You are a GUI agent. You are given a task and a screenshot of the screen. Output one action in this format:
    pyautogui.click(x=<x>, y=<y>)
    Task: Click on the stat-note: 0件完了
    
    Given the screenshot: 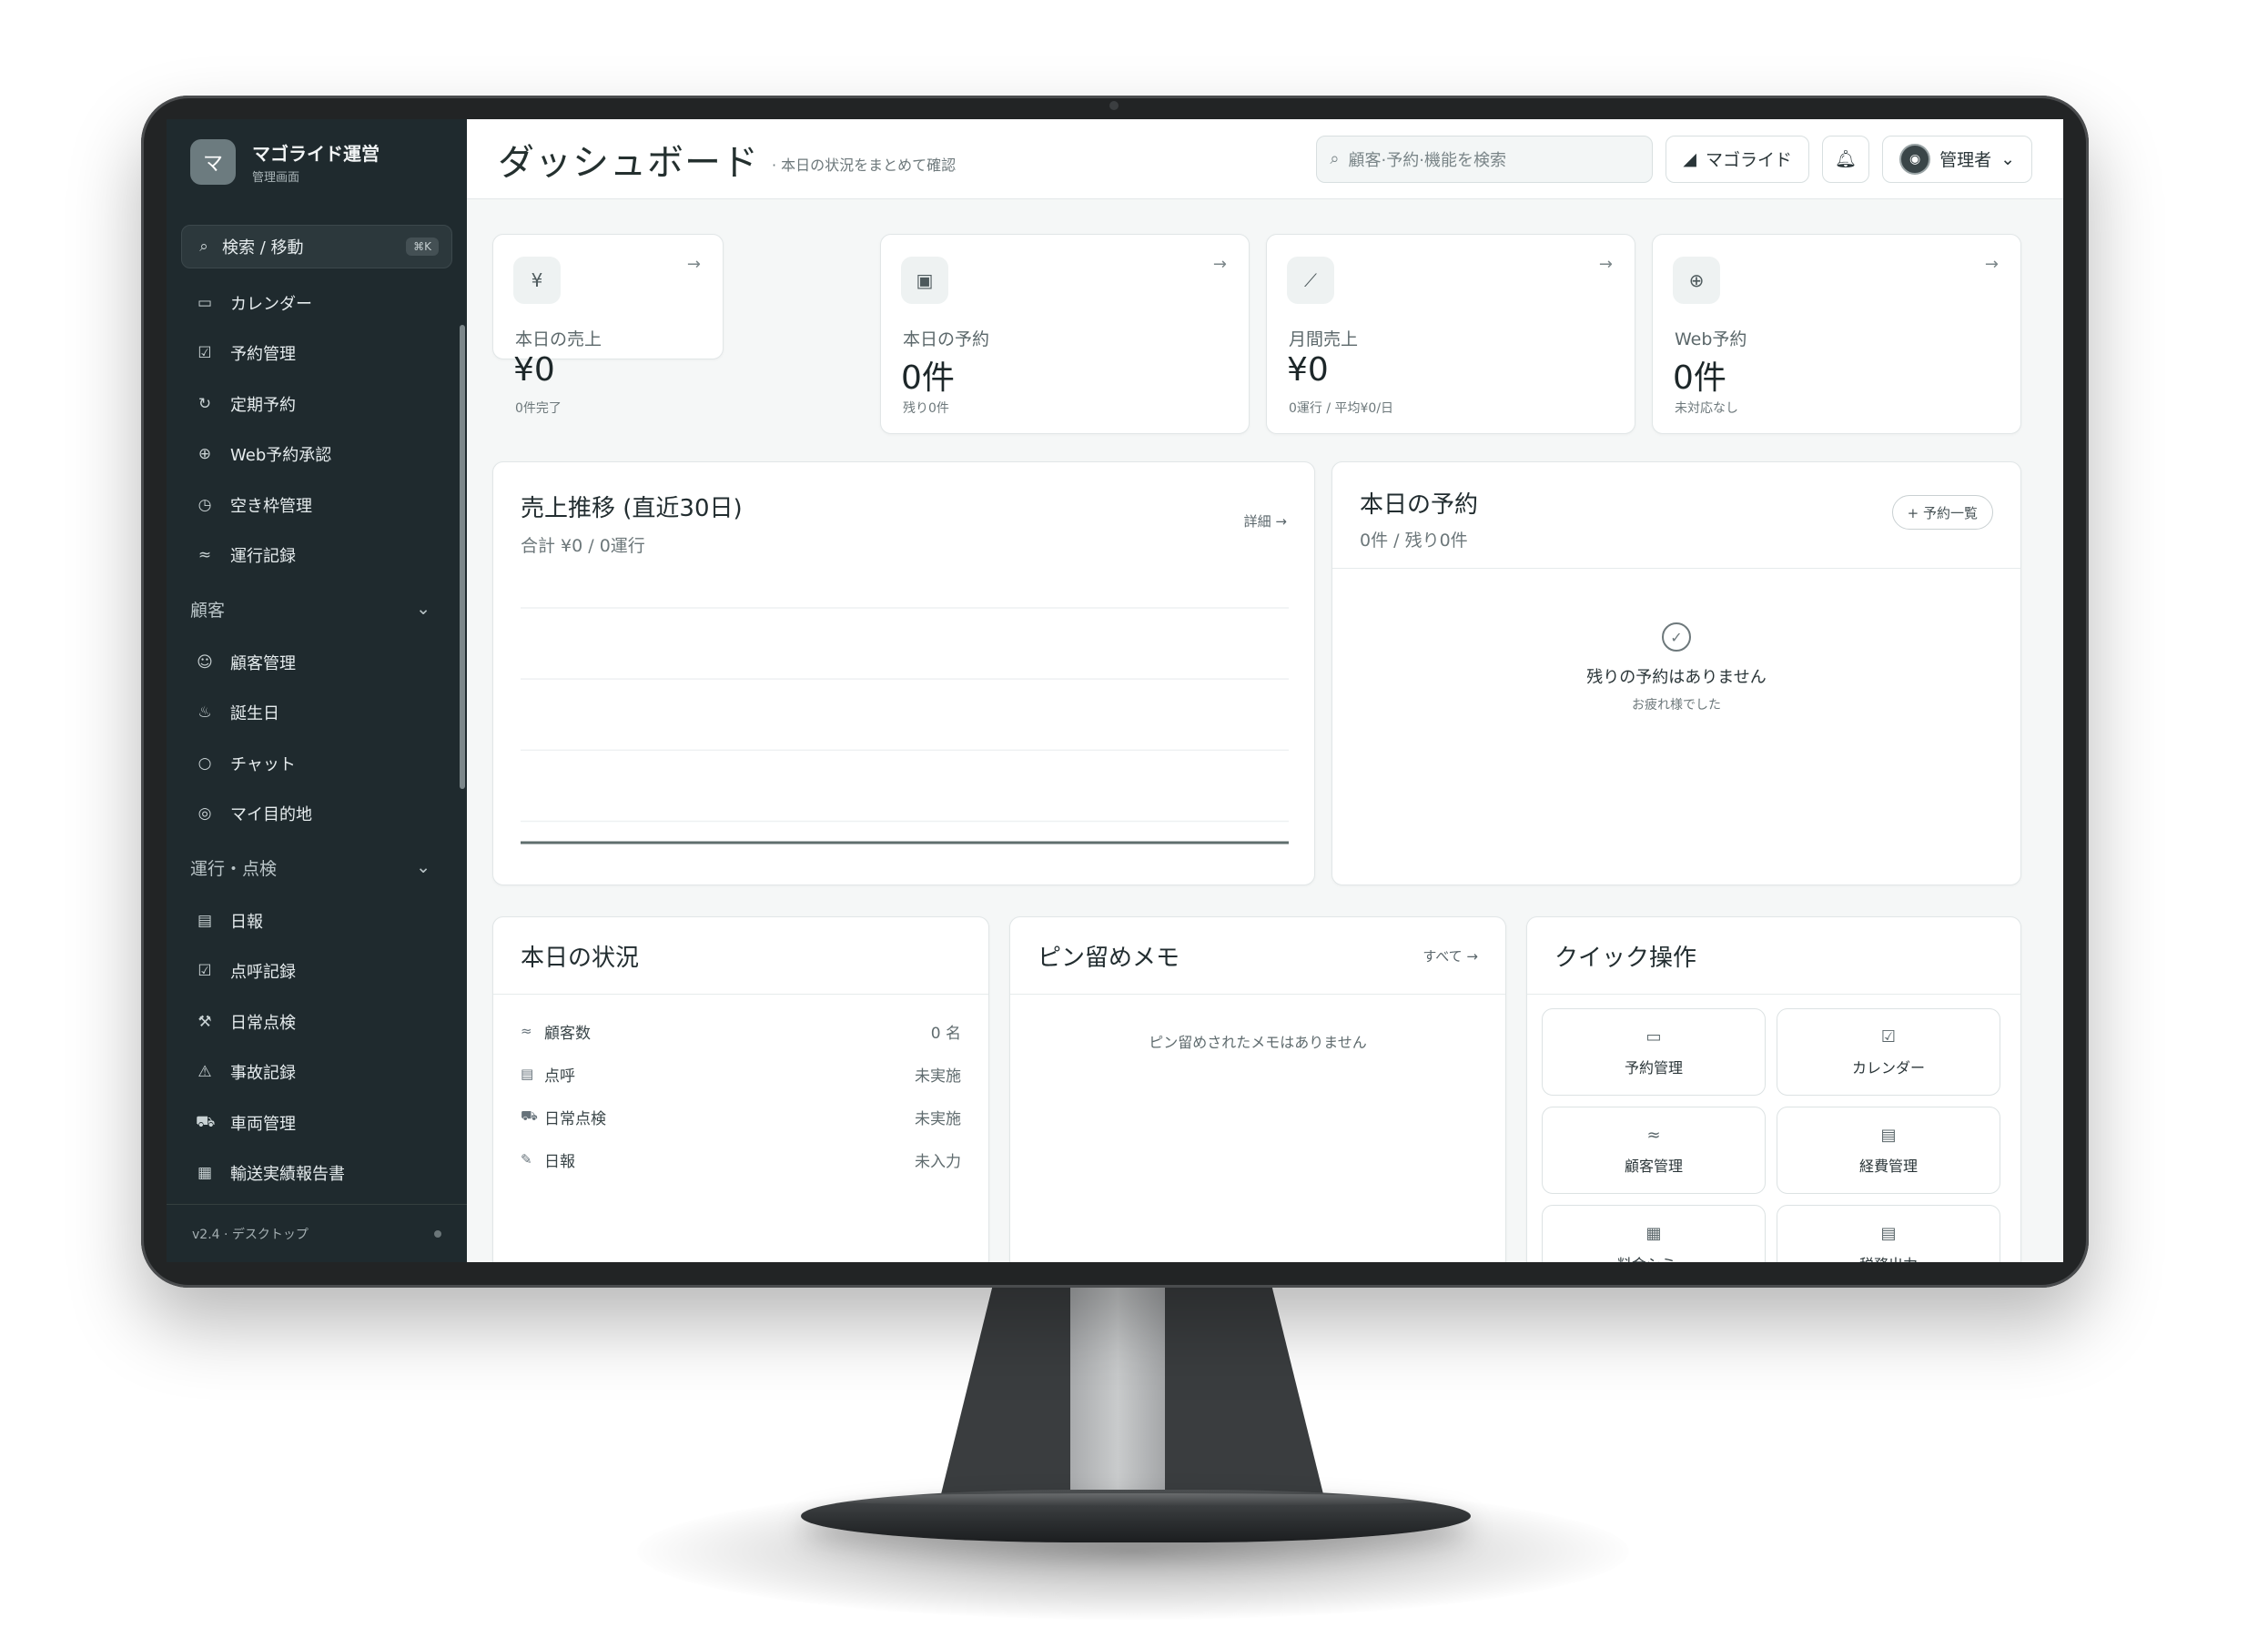 What is the action you would take?
    pyautogui.click(x=538, y=409)
    